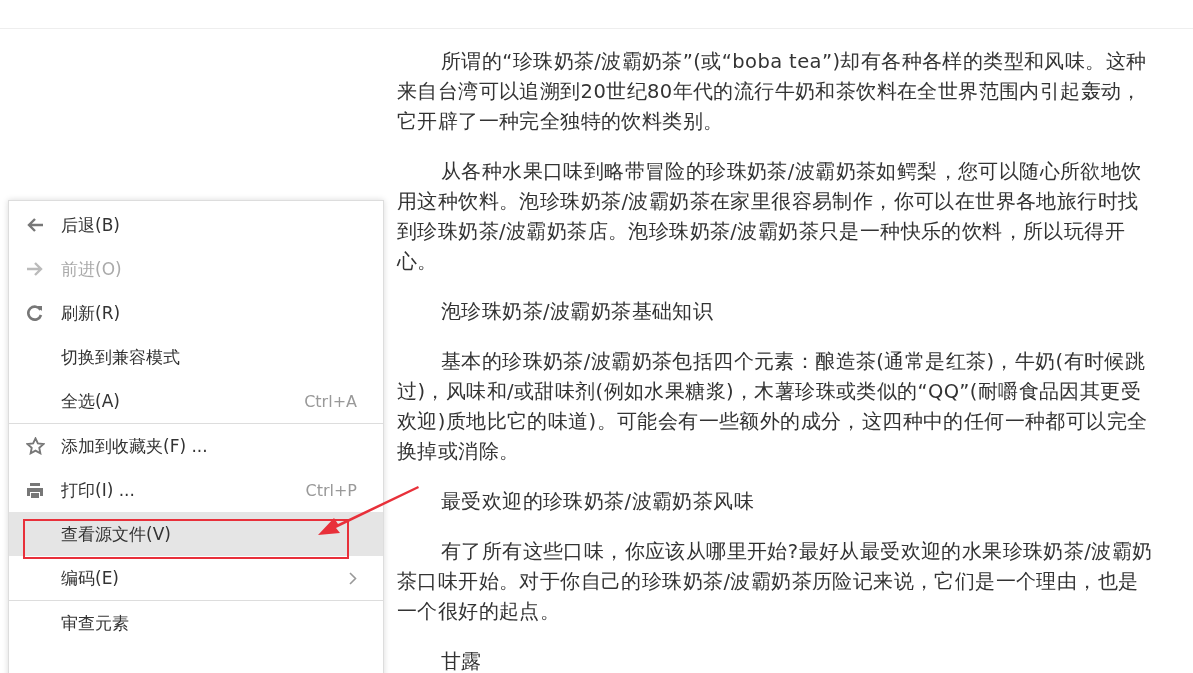  What do you see at coordinates (196, 225) in the screenshot?
I see `menu-item: 后退(B)` at bounding box center [196, 225].